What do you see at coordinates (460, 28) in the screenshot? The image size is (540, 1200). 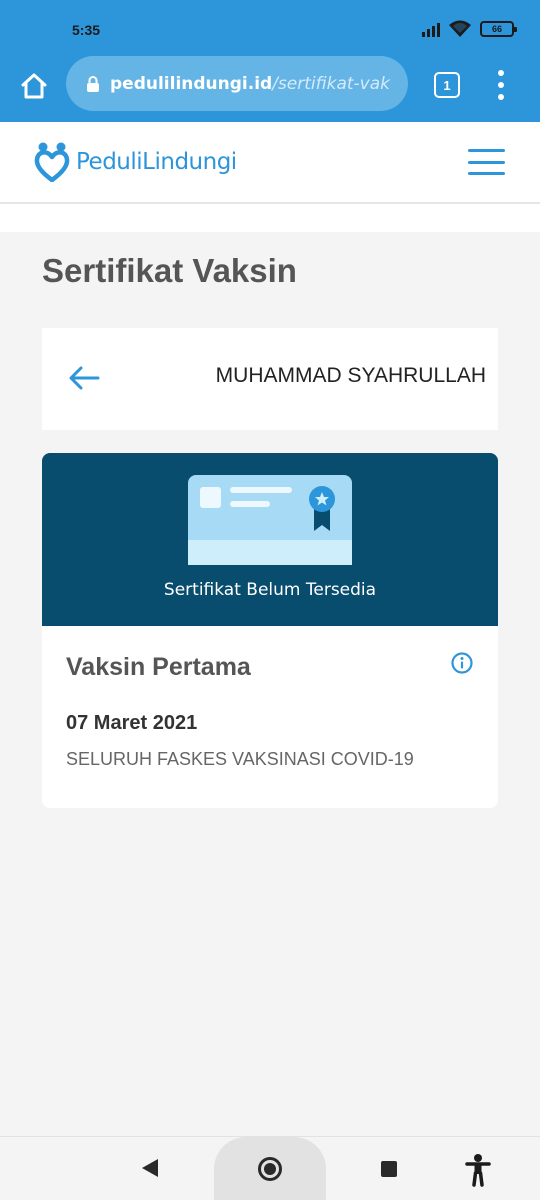 I see `wifi-icon` at bounding box center [460, 28].